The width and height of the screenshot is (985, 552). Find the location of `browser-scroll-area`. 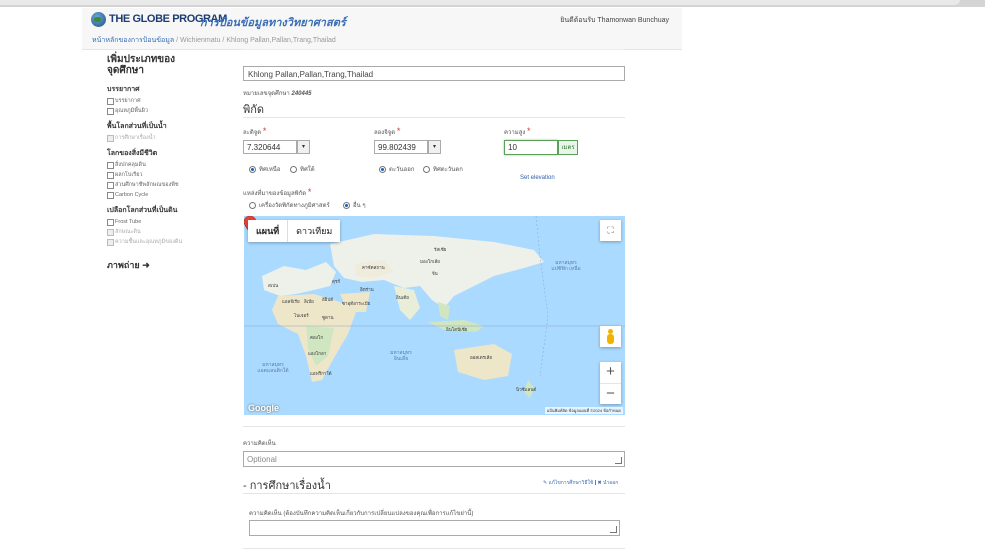

browser-scroll-area is located at coordinates (480, 2).